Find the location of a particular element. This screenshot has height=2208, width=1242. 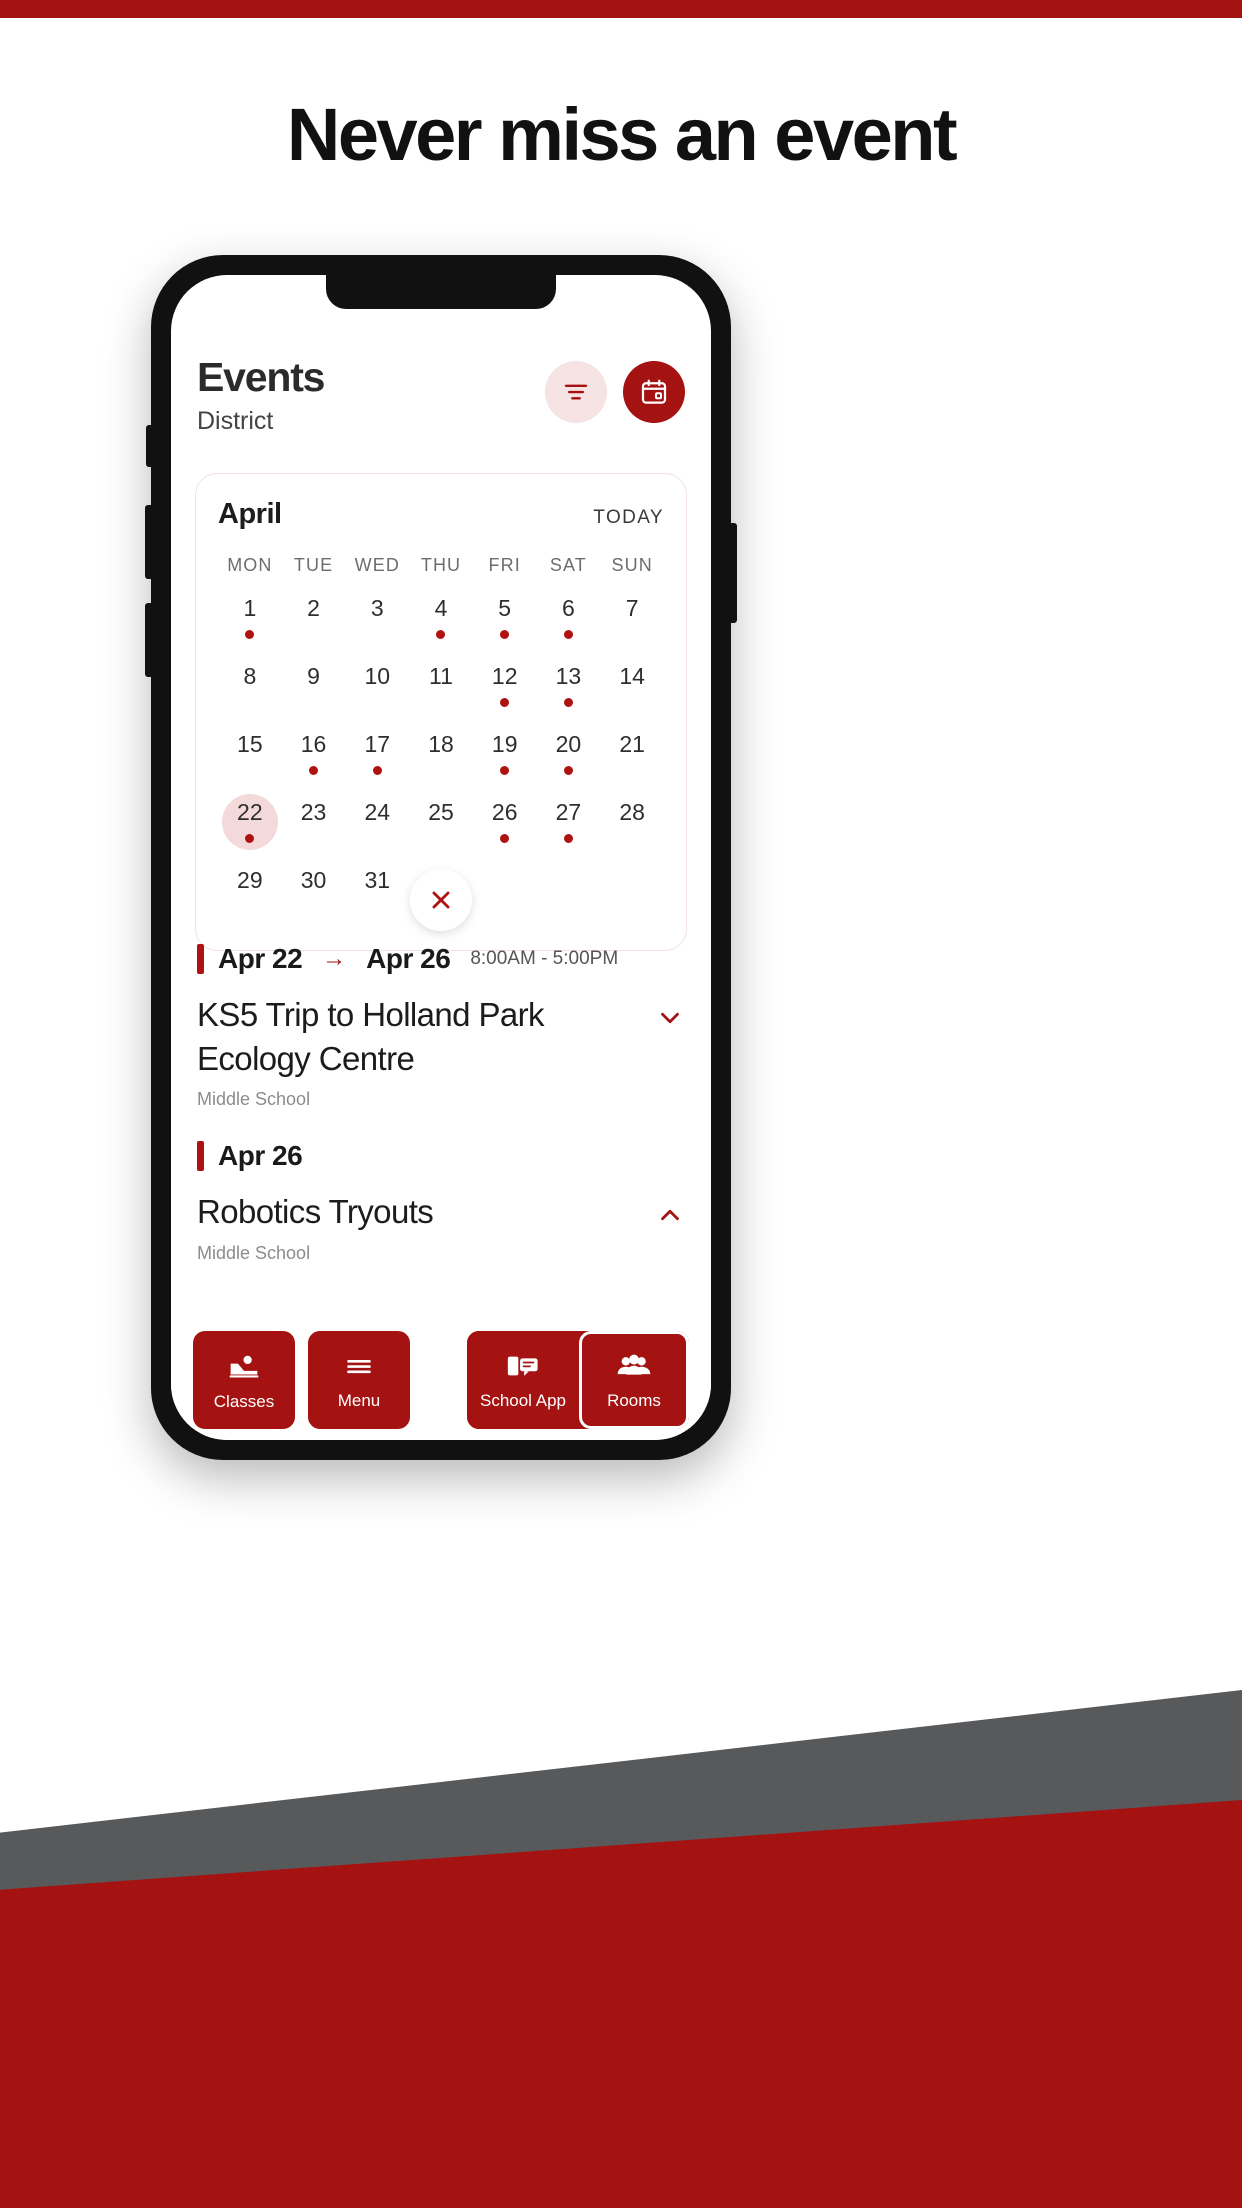

calendar-icon is located at coordinates (654, 391).